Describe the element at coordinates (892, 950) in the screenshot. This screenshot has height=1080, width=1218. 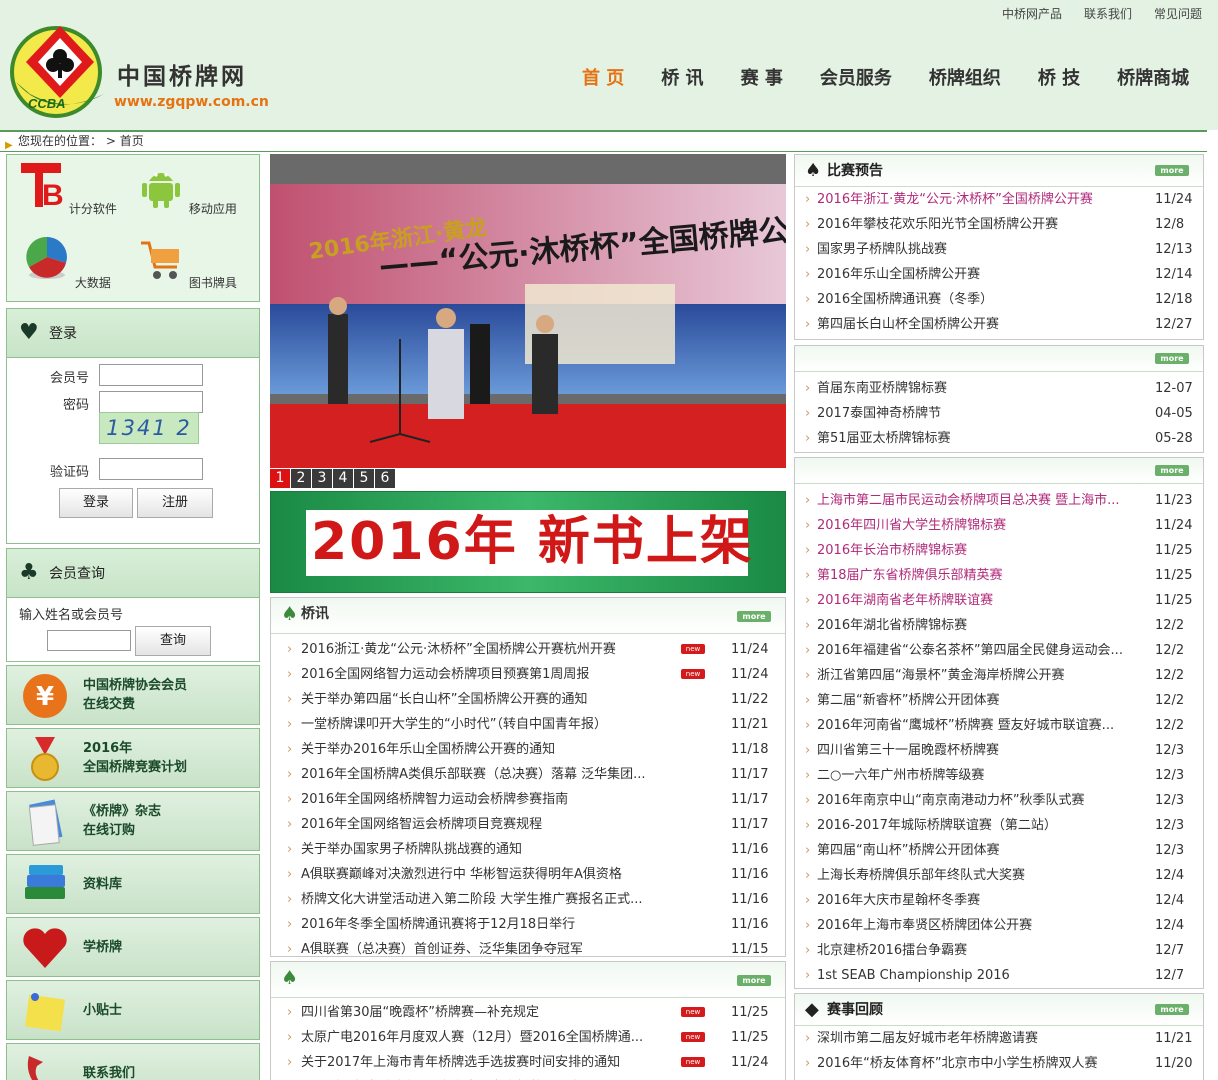
I see `news-title: 北京建桥2016擂台争霸赛` at that location.